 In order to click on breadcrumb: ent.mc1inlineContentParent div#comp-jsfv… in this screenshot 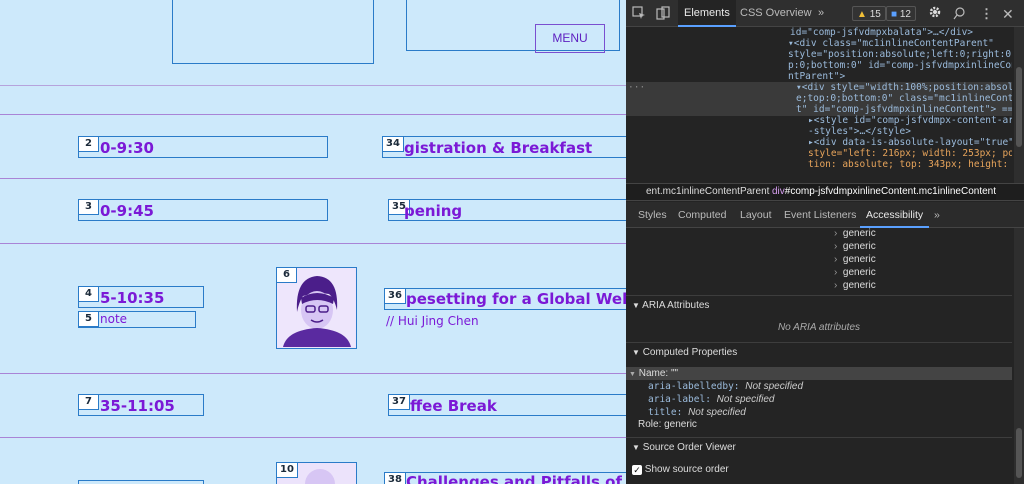, I will do `click(825, 192)`.